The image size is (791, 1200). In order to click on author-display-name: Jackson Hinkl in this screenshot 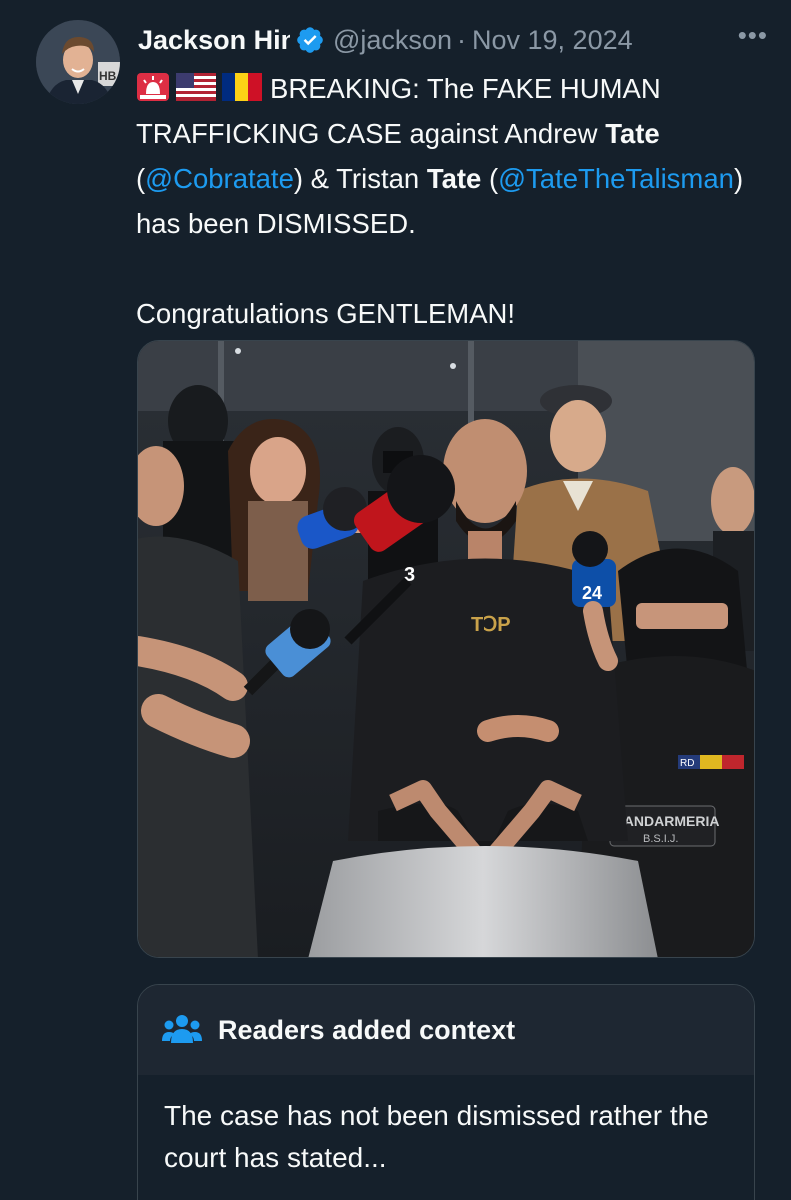, I will do `click(214, 40)`.